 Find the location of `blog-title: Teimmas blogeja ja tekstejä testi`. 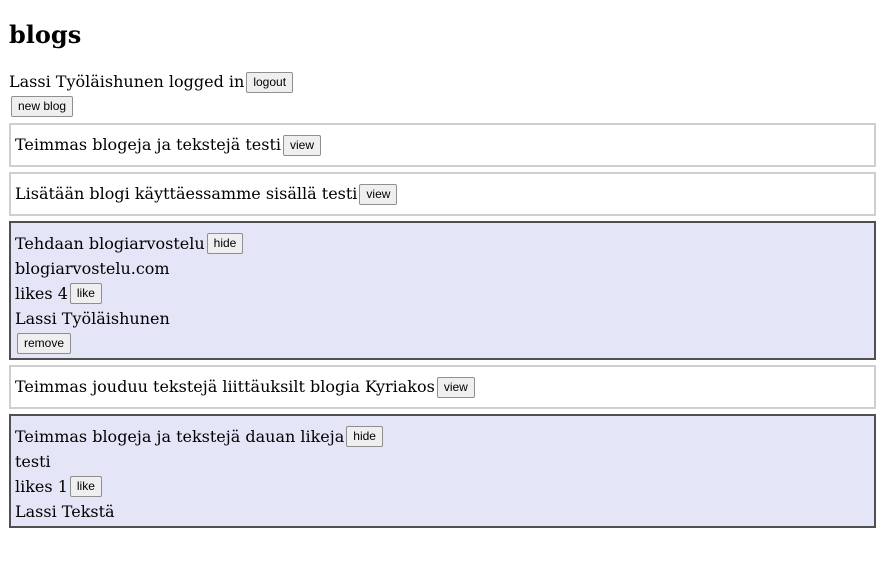

blog-title: Teimmas blogeja ja tekstejä testi is located at coordinates (148, 145).